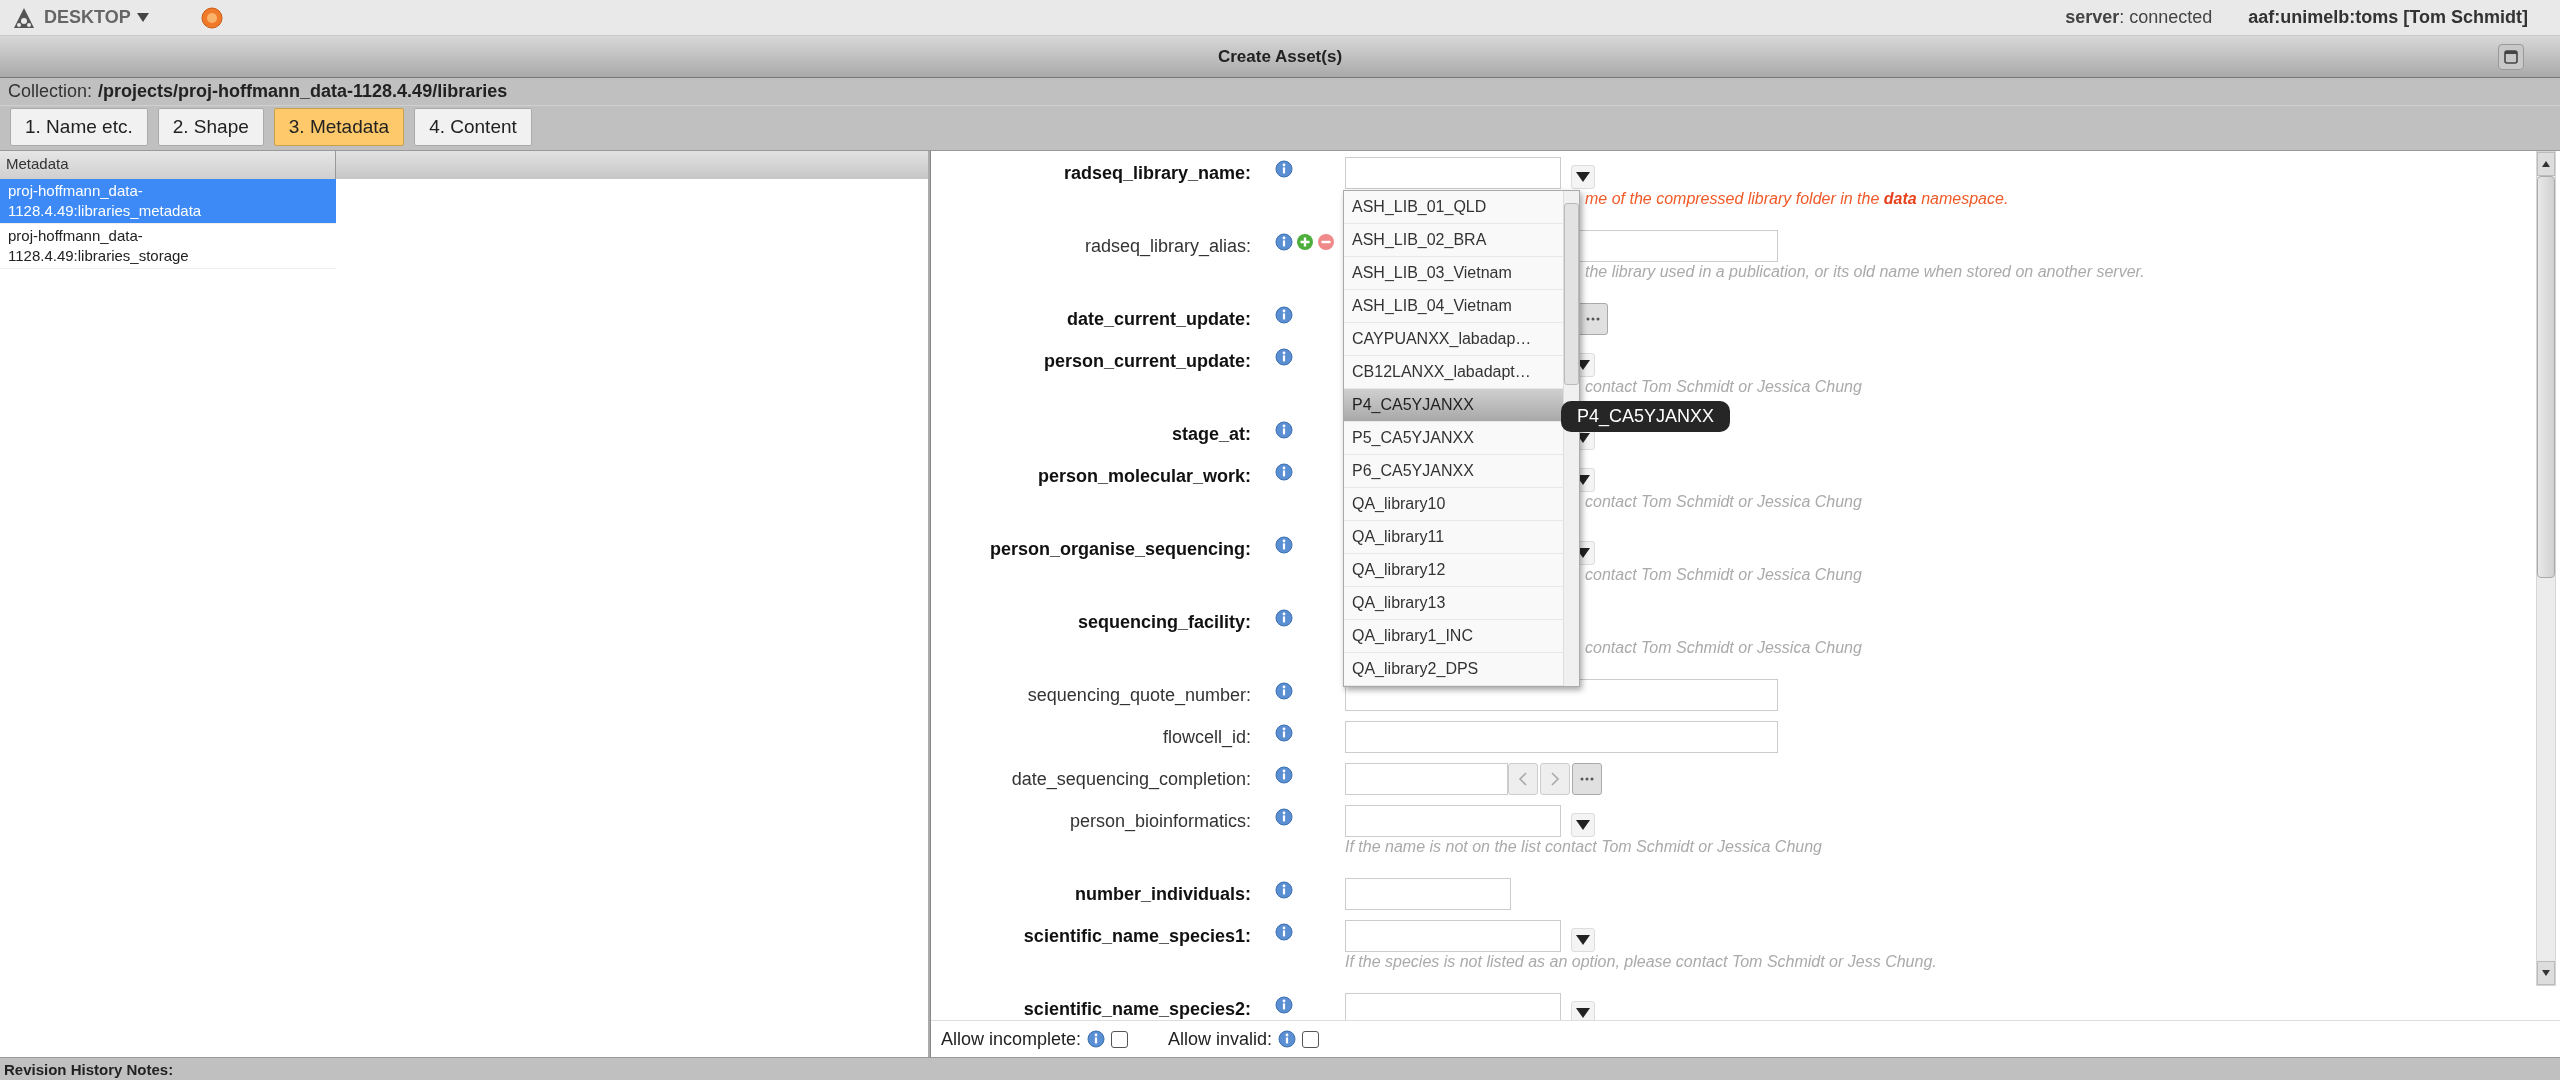 Image resolution: width=2560 pixels, height=1080 pixels. Describe the element at coordinates (2139, 17) in the screenshot. I see `server-status: server: connected` at that location.